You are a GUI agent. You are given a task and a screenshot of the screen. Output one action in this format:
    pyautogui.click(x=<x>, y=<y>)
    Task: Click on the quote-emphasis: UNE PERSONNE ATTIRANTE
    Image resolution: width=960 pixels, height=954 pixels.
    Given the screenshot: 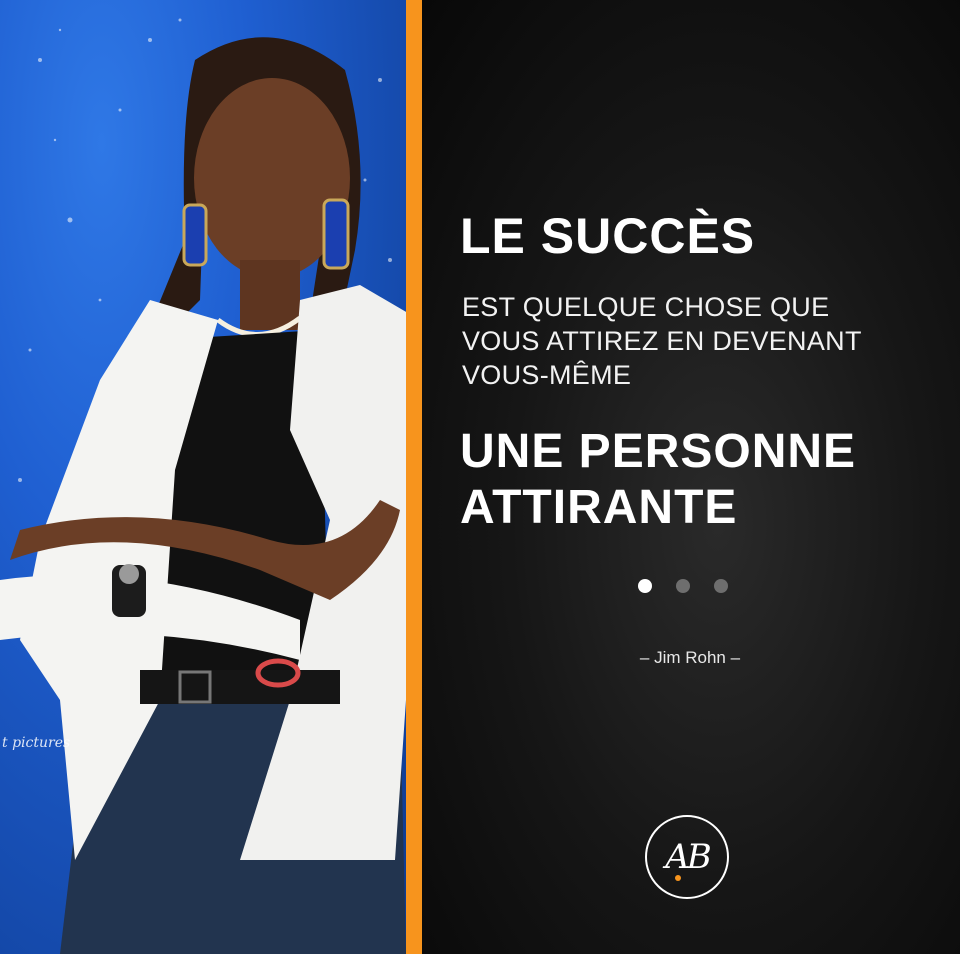 What is the action you would take?
    pyautogui.click(x=658, y=480)
    